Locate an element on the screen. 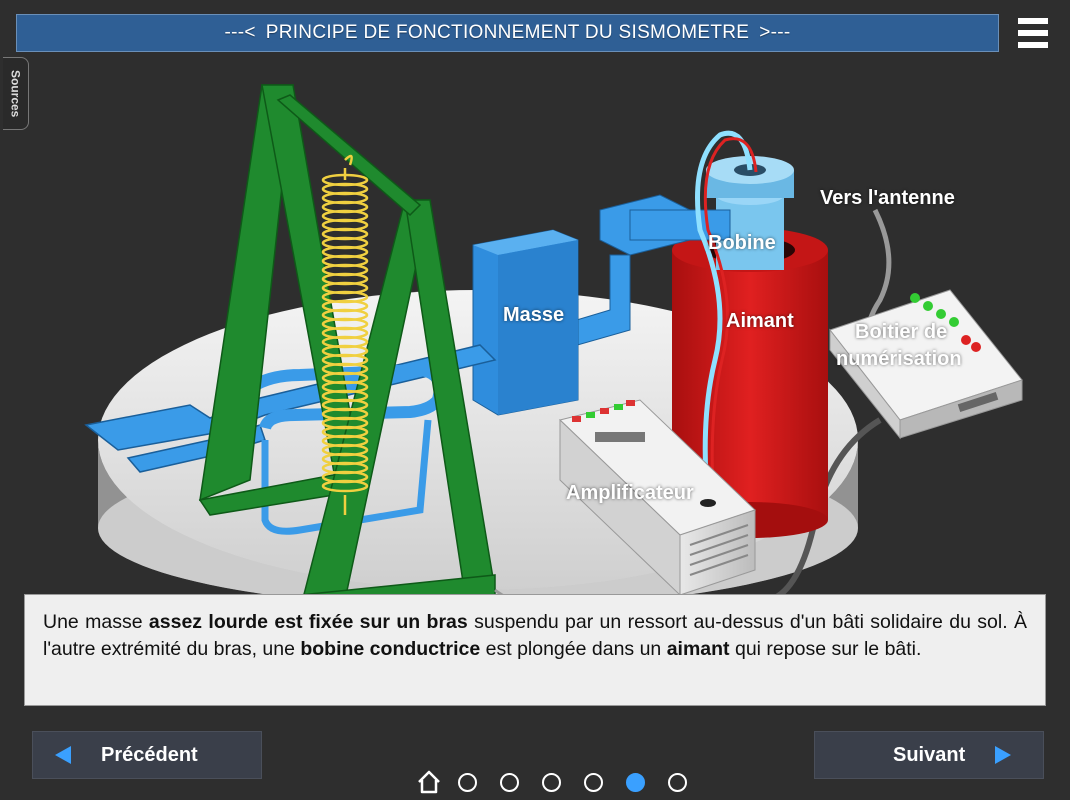  label-antenne: Vers l'antenne is located at coordinates (887, 198).